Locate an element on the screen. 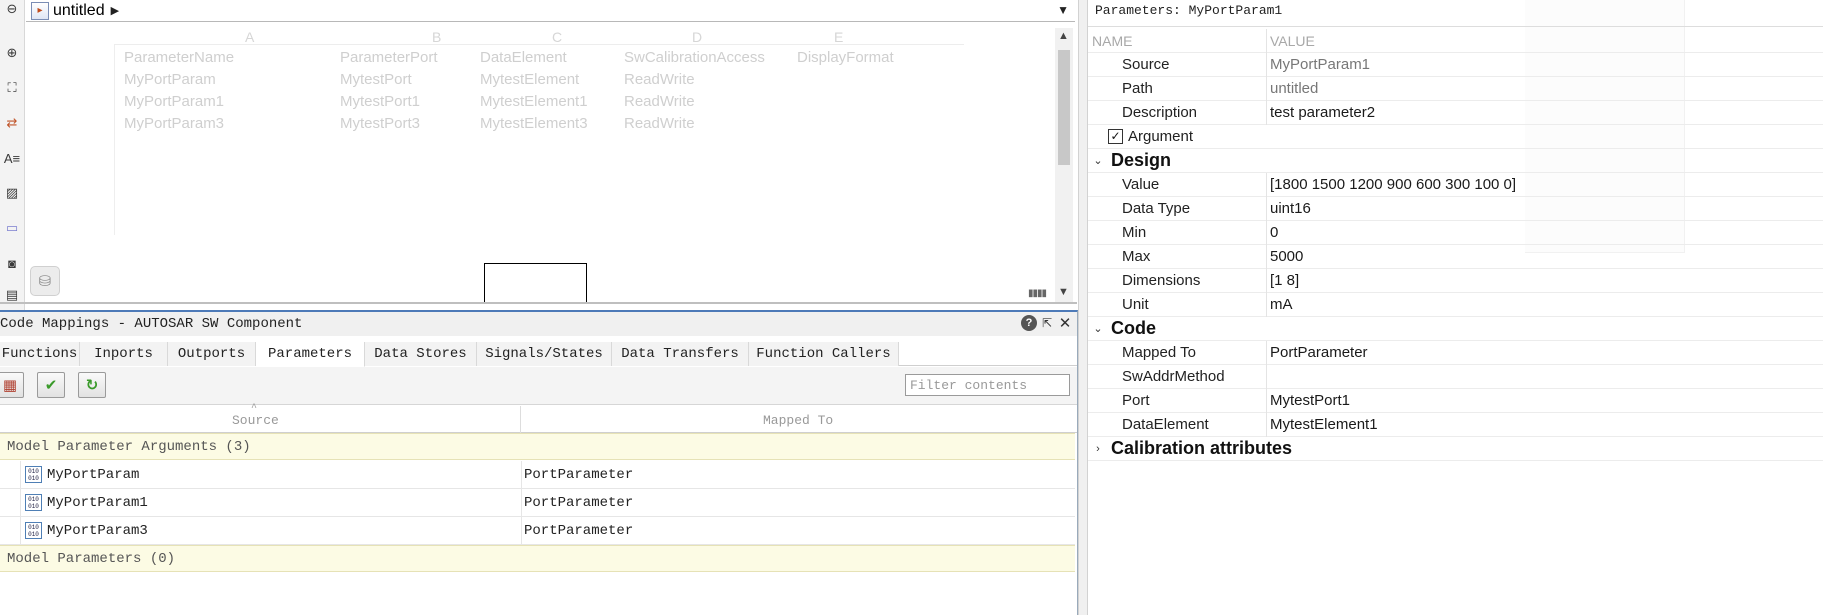  scroll-down-icon: ▼ is located at coordinates (1063, 292).